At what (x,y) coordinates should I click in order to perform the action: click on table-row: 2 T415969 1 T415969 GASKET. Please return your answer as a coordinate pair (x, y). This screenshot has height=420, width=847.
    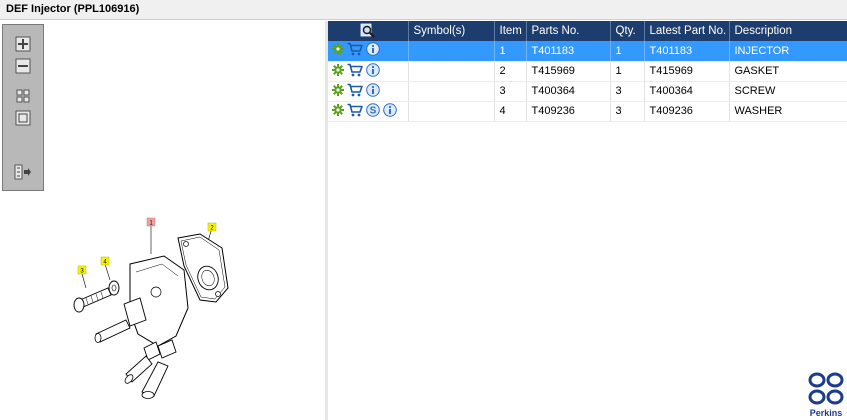
    Looking at the image, I should click on (587, 71).